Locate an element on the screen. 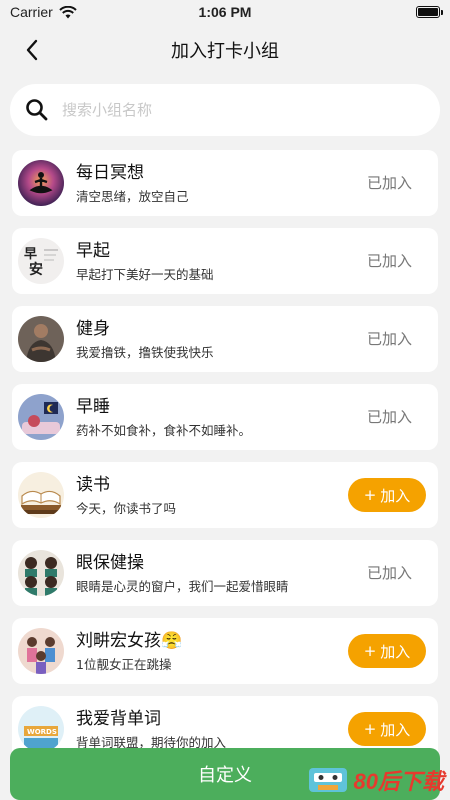 This screenshot has height=800, width=450. sleep-avatar is located at coordinates (41, 417).